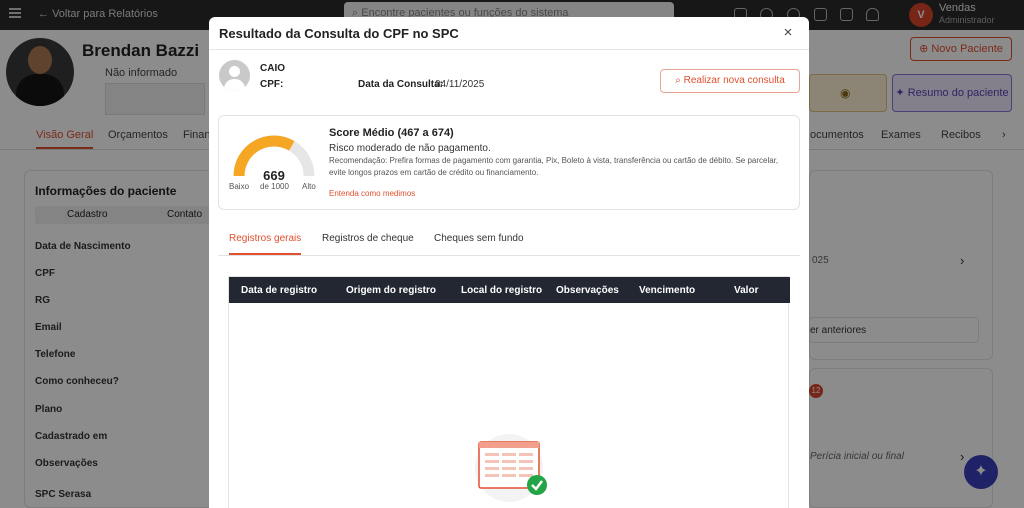 Image resolution: width=1024 pixels, height=508 pixels. What do you see at coordinates (368, 243) in the screenshot?
I see `tab-registros-cheque: Registros de cheque` at bounding box center [368, 243].